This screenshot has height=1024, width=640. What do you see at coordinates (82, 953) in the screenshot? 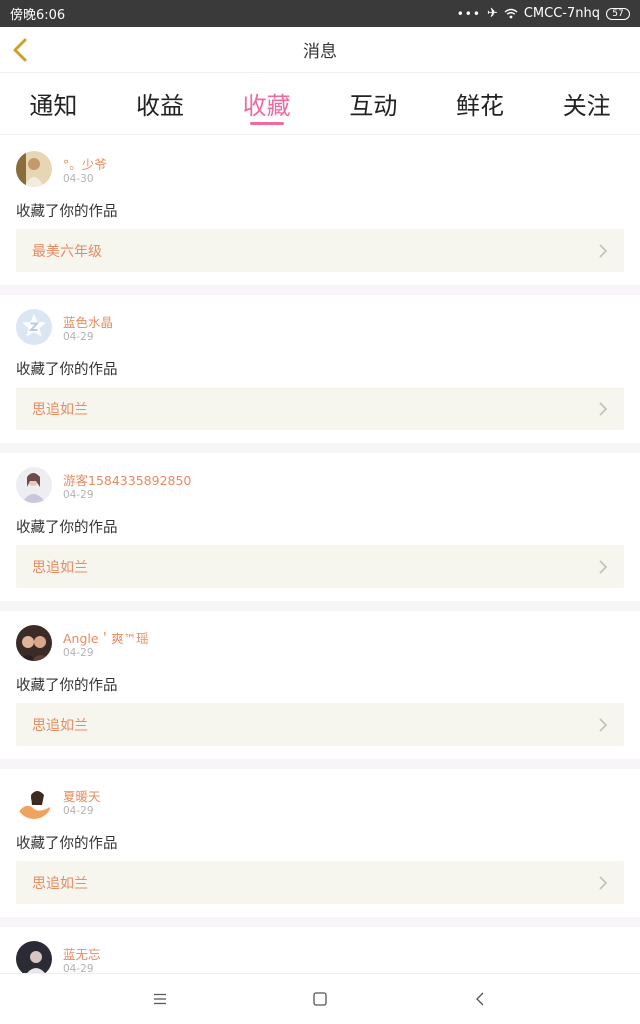
I see `username: 蓝无忘` at bounding box center [82, 953].